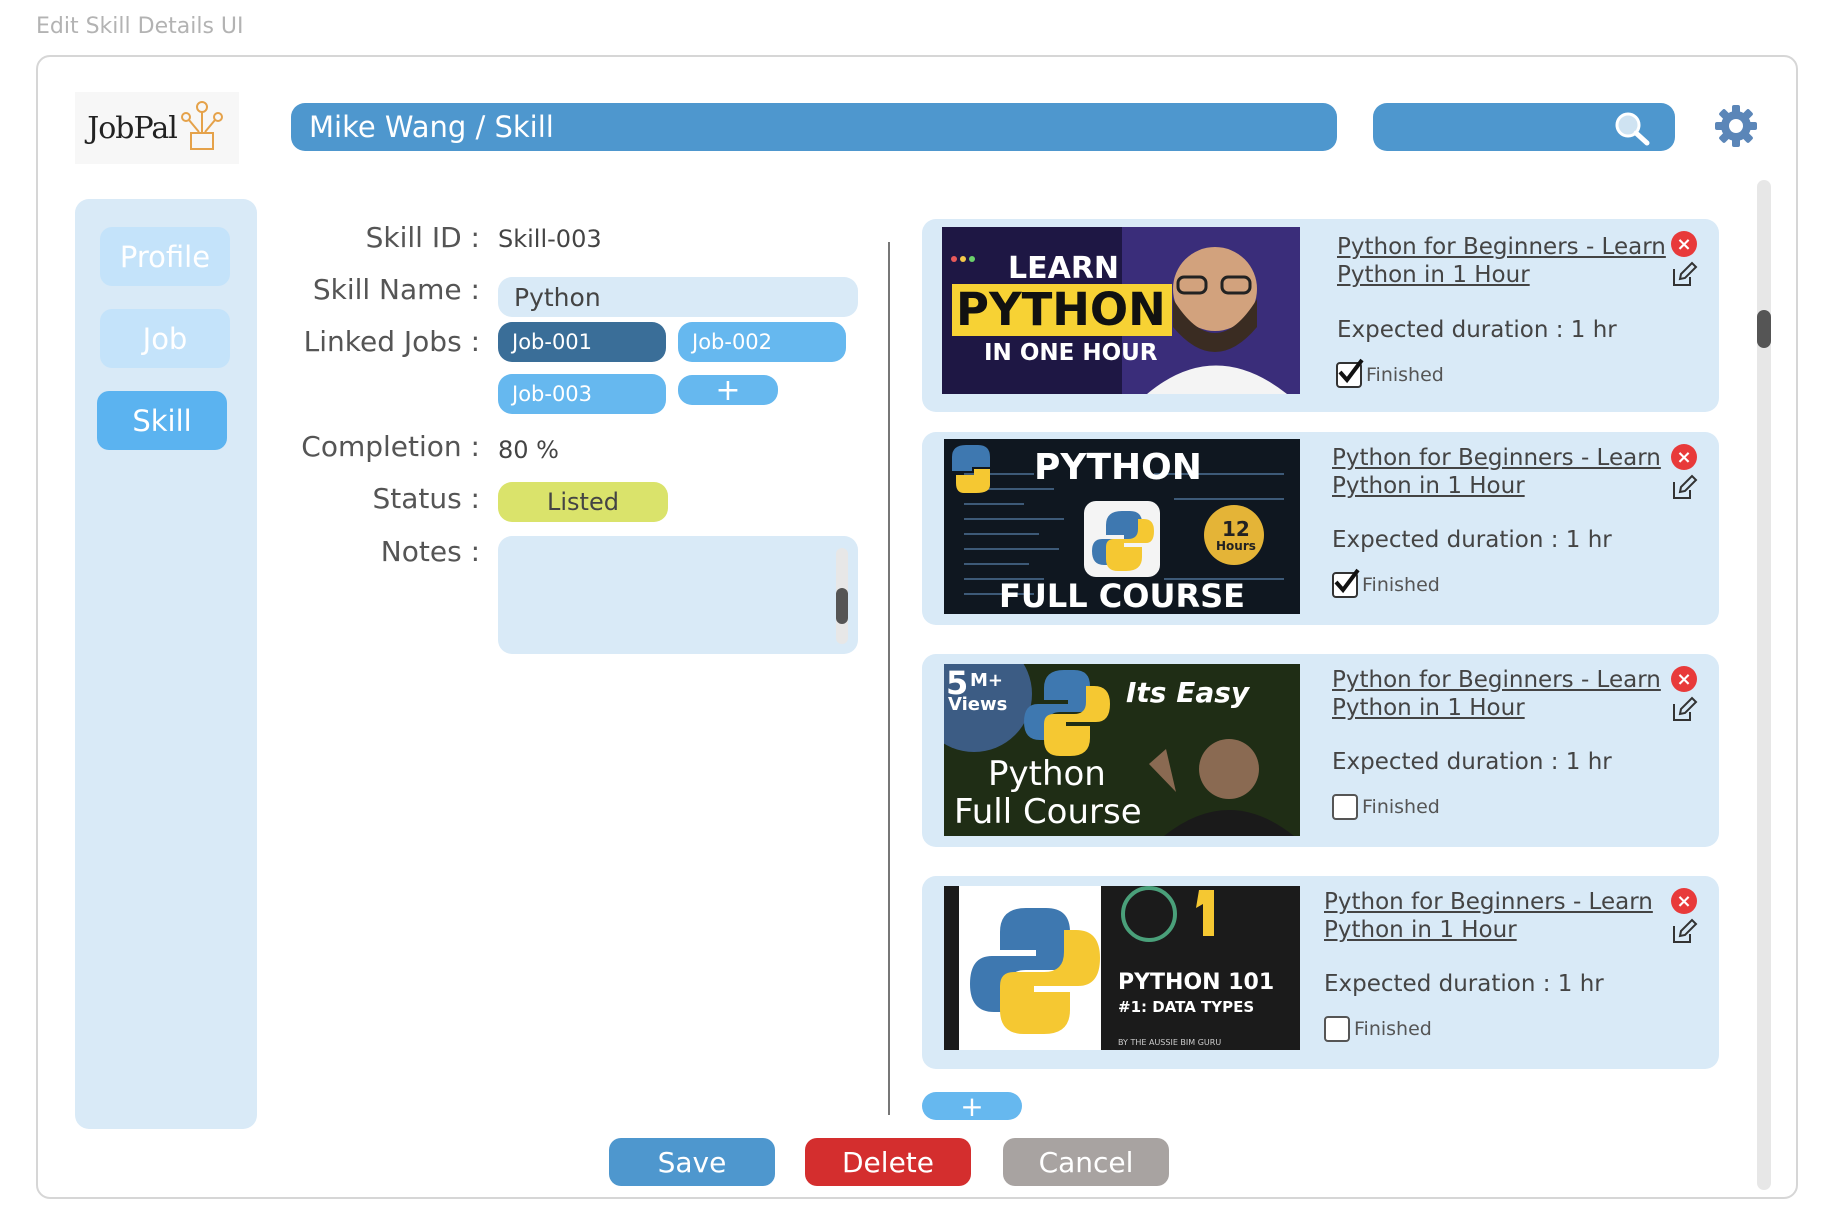  What do you see at coordinates (678, 595) in the screenshot?
I see `notes-textarea` at bounding box center [678, 595].